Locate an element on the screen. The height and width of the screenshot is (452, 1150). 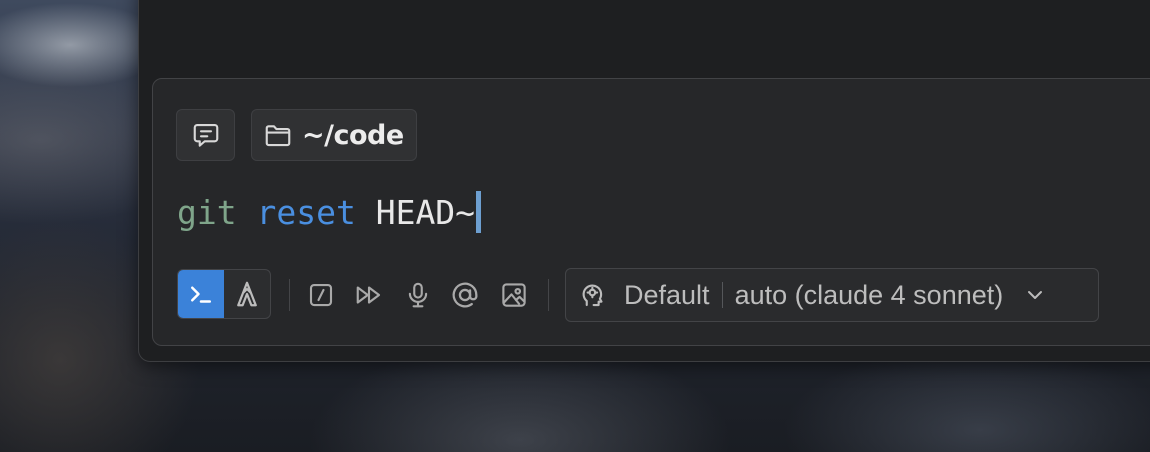
voice-input-button is located at coordinates (418, 295).